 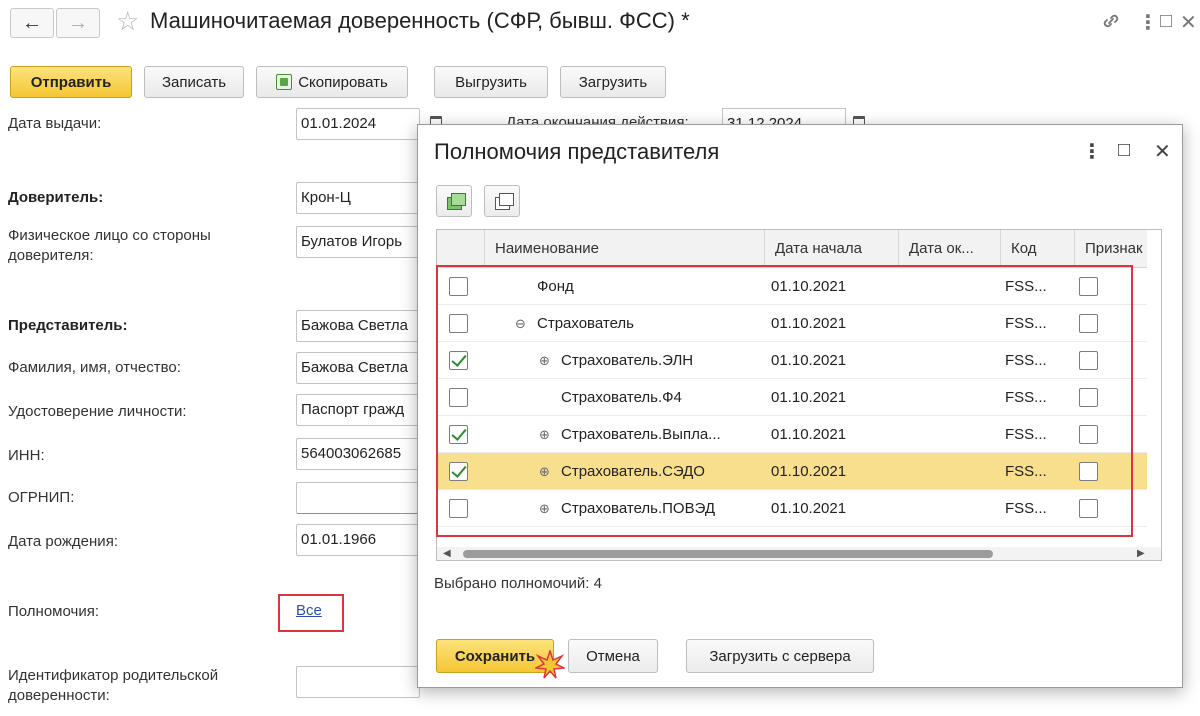 What do you see at coordinates (1166, 21) in the screenshot?
I see `maximize-icon: □` at bounding box center [1166, 21].